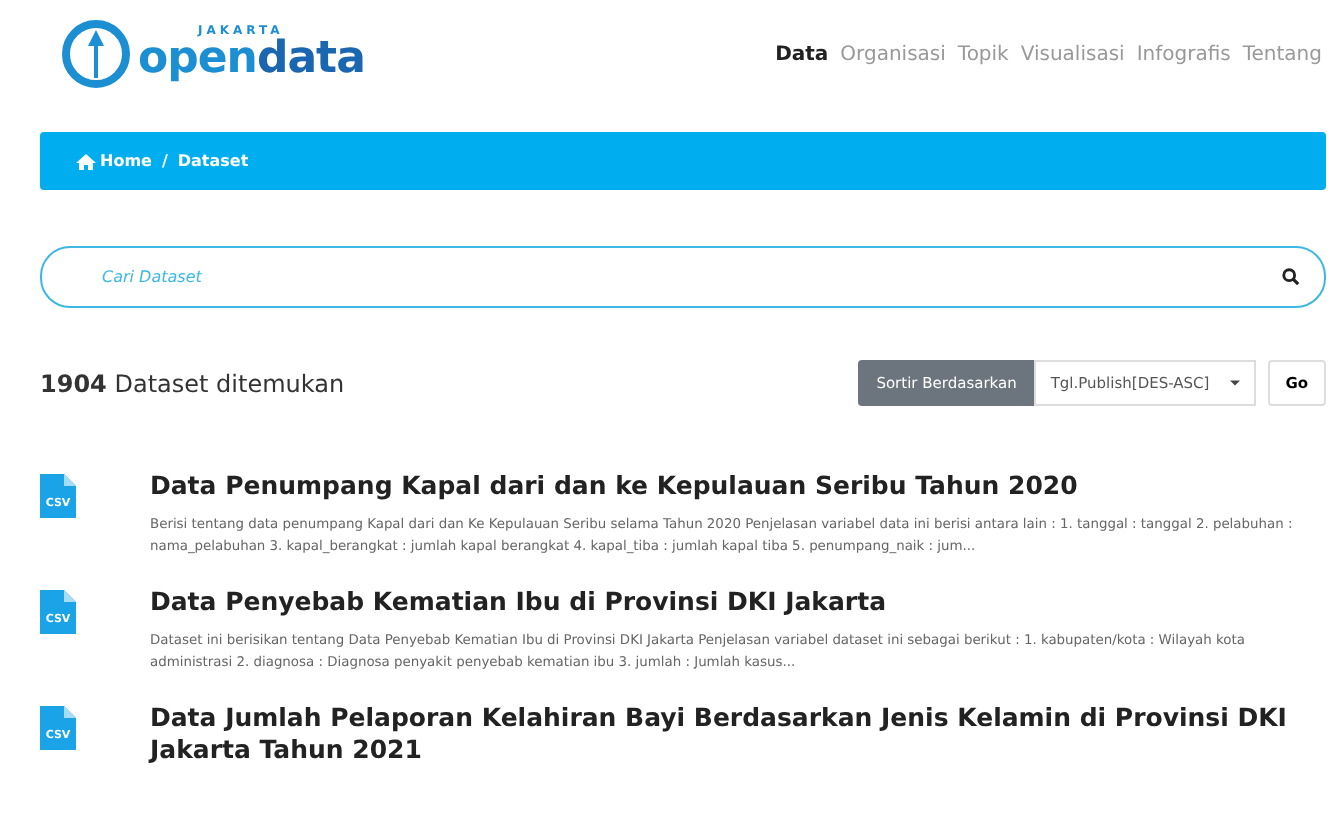 The height and width of the screenshot is (826, 1338). Describe the element at coordinates (192, 383) in the screenshot. I see `results-count: 1904 Dataset ditemukan` at that location.